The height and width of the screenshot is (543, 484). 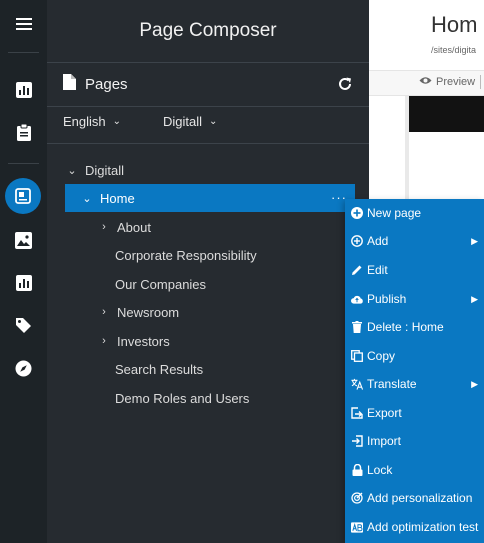 What do you see at coordinates (414, 299) in the screenshot?
I see `menu-item-publish: Publish ▶` at bounding box center [414, 299].